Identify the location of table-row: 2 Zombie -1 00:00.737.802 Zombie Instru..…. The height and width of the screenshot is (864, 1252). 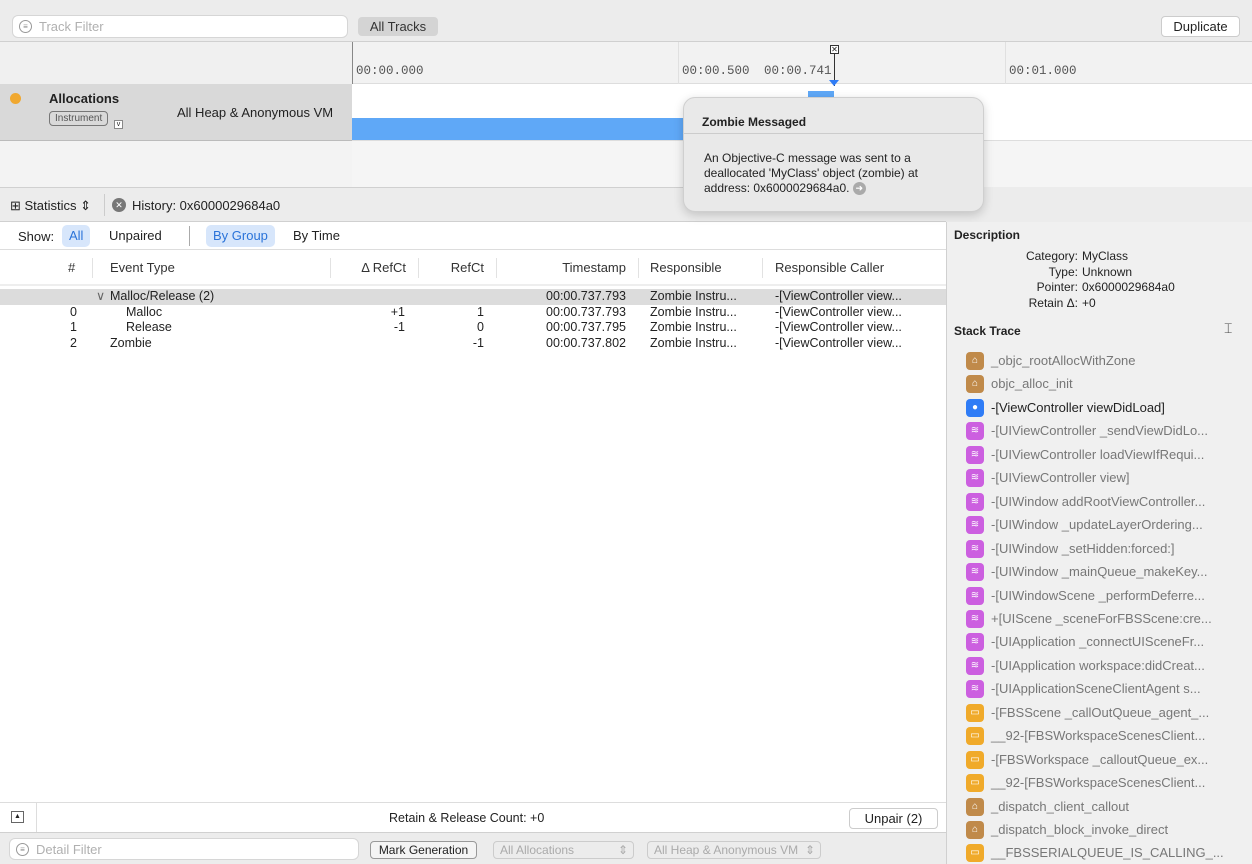
(473, 344).